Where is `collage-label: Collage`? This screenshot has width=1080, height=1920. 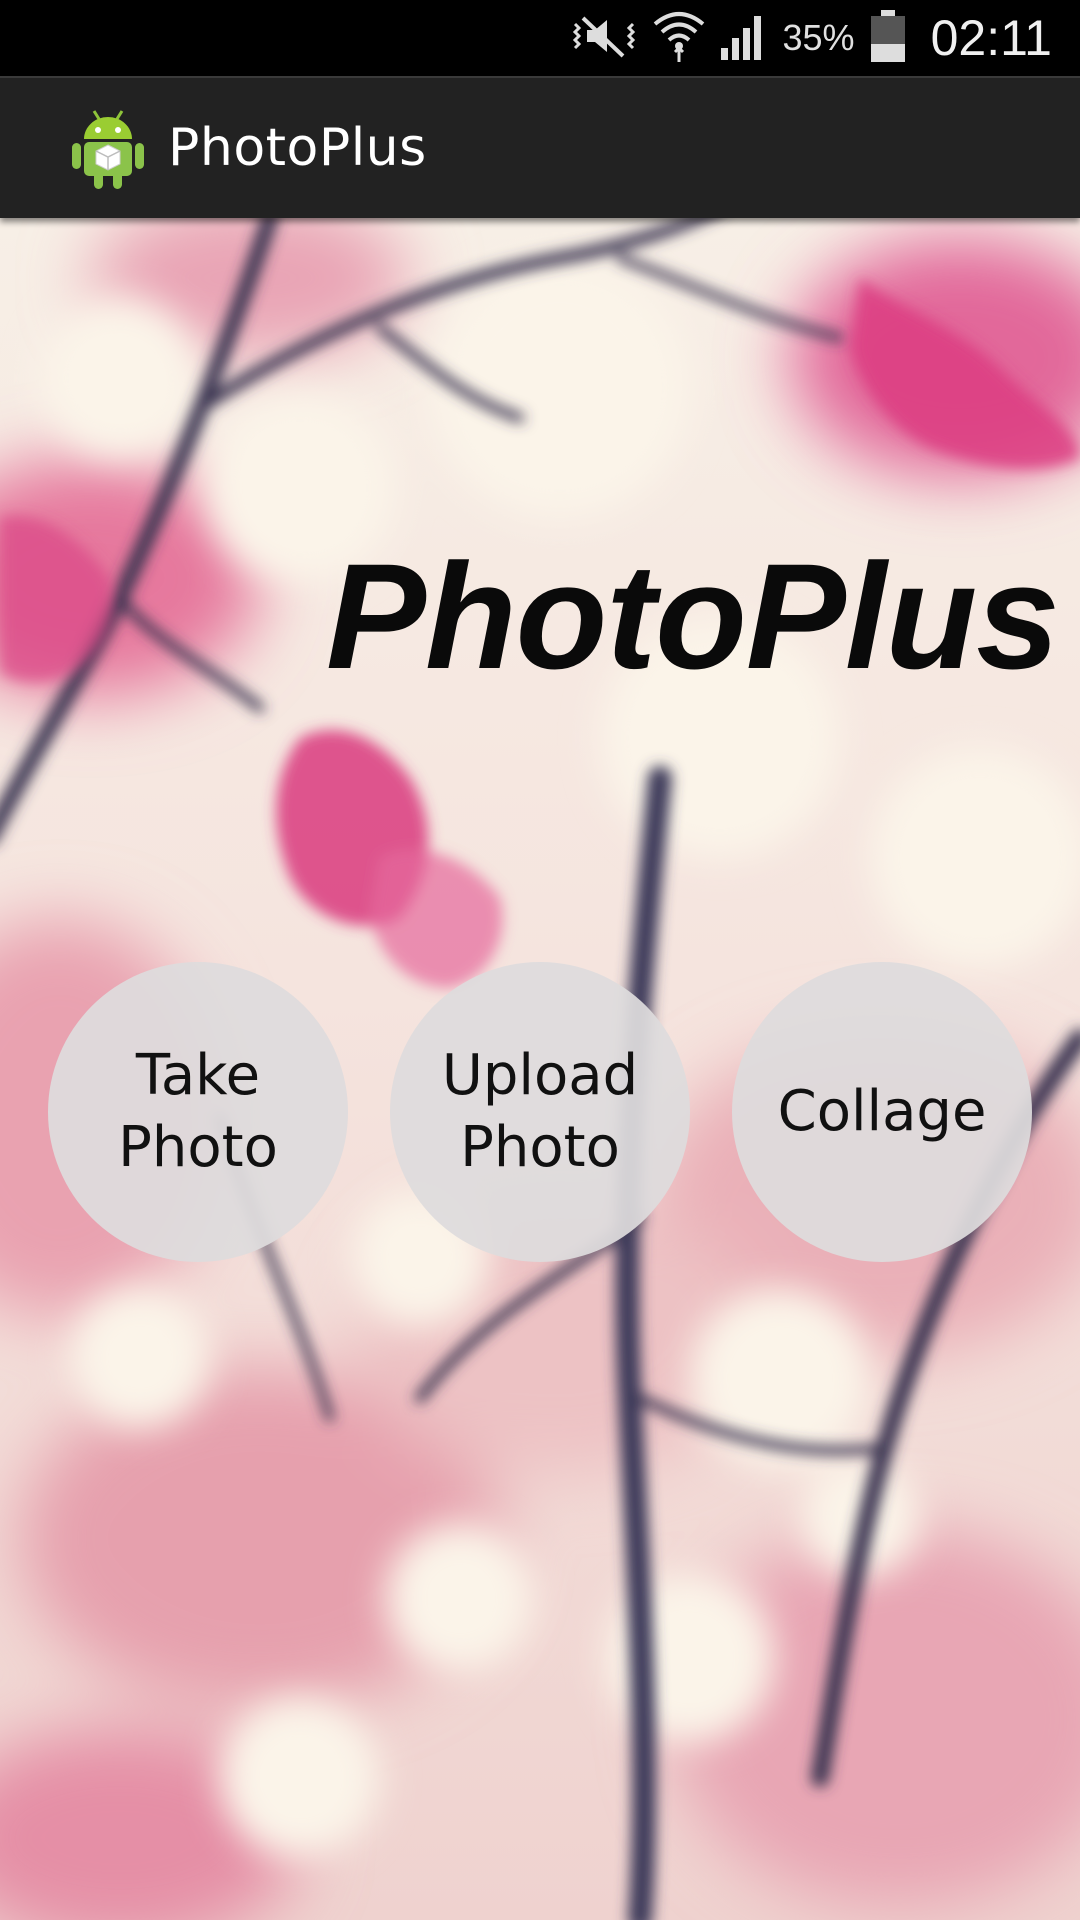
collage-label: Collage is located at coordinates (882, 1111).